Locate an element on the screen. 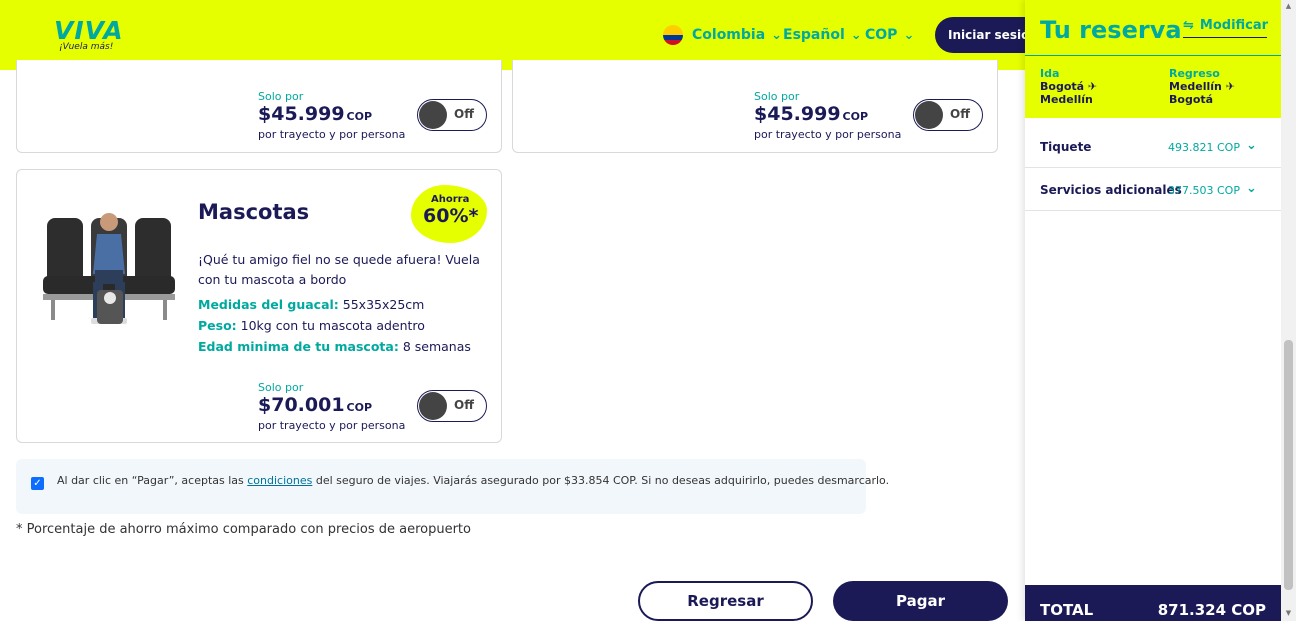 The width and height of the screenshot is (1296, 621). badge-line2: 60%* is located at coordinates (451, 216).